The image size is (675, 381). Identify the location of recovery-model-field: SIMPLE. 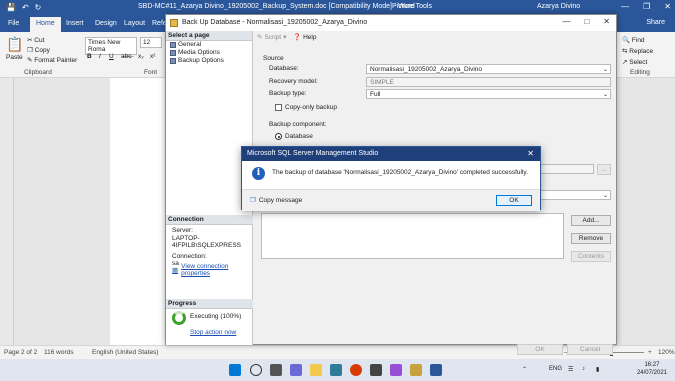
(488, 82).